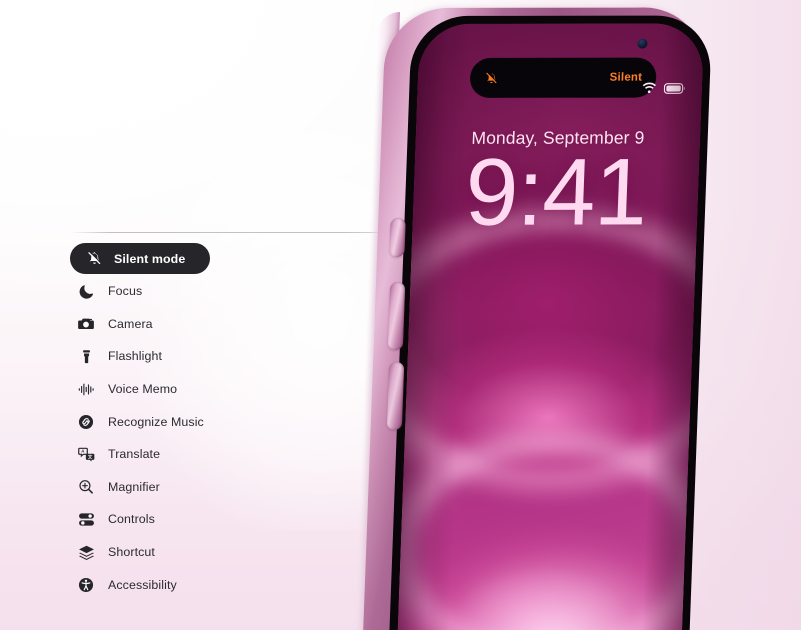 The height and width of the screenshot is (630, 801). What do you see at coordinates (156, 421) in the screenshot?
I see `menu-item-label: Recognize Music` at bounding box center [156, 421].